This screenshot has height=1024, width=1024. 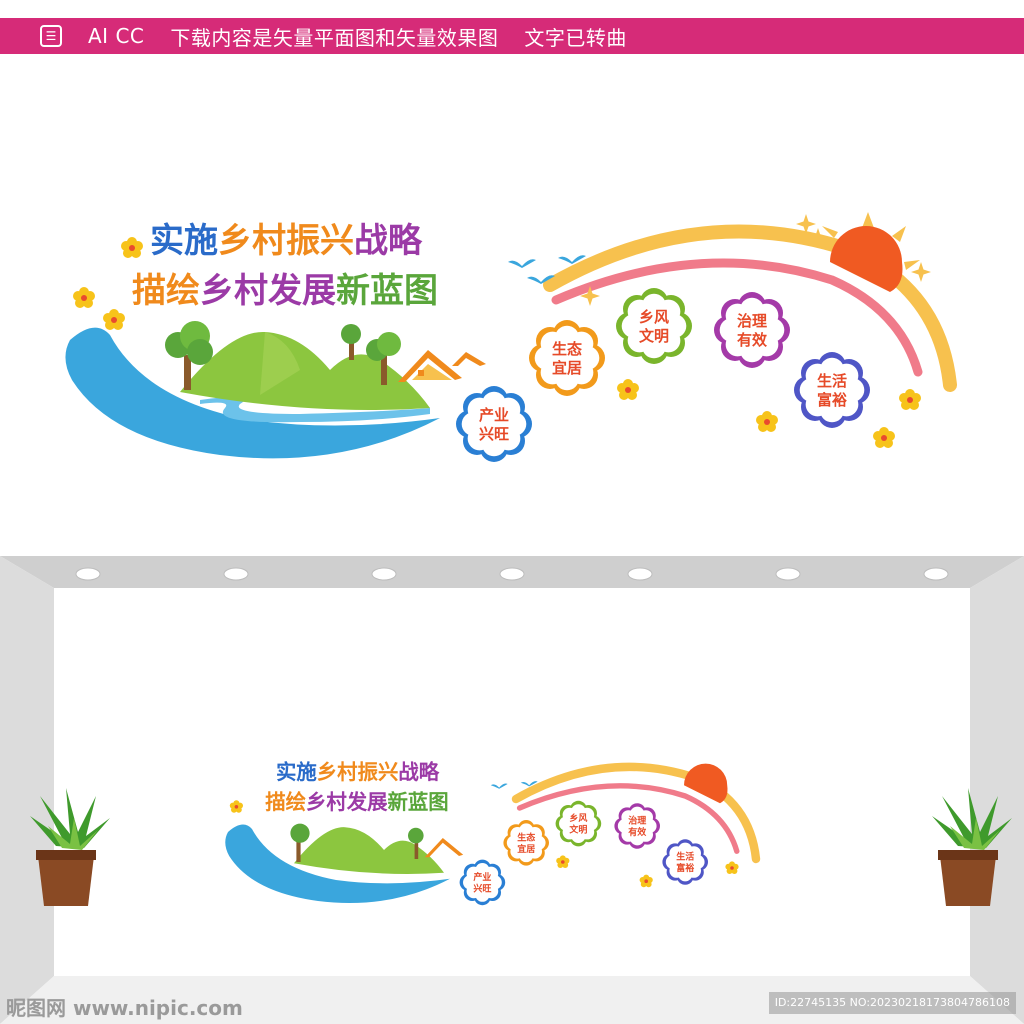 I want to click on wall-flower-1-line1: 产业, so click(x=482, y=877).